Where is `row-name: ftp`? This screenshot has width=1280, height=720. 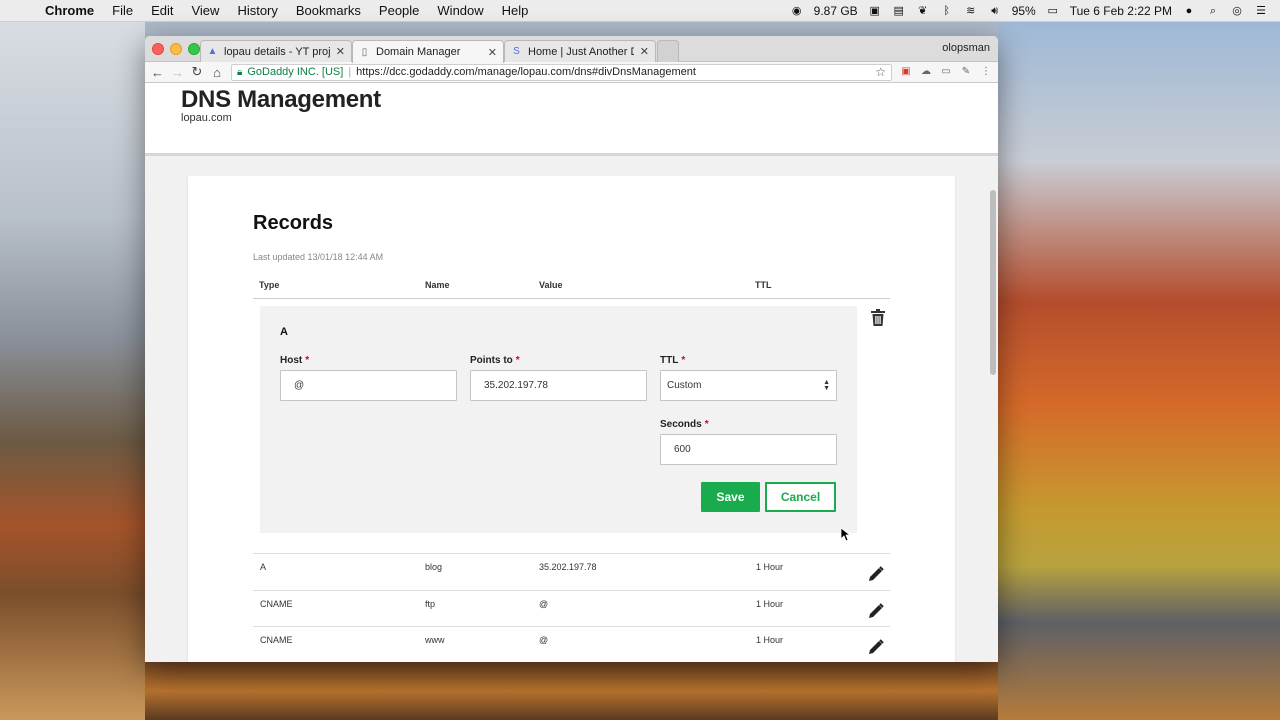
row-name: ftp is located at coordinates (430, 604).